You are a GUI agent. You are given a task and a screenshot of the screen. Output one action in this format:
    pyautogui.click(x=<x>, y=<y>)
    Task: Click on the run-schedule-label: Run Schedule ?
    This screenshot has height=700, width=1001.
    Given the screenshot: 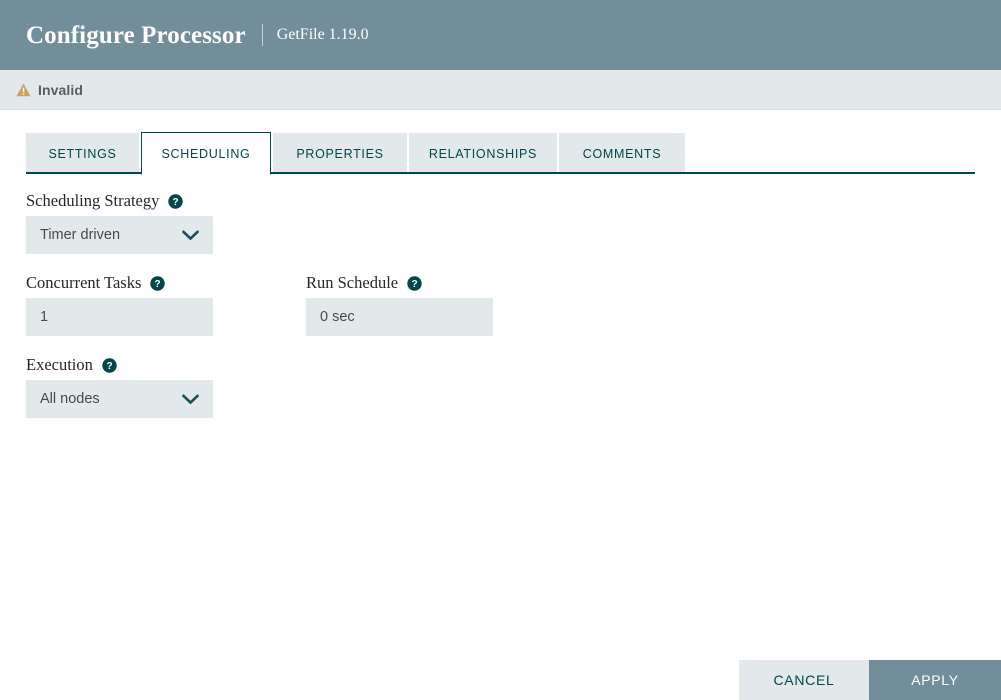 What is the action you would take?
    pyautogui.click(x=399, y=283)
    